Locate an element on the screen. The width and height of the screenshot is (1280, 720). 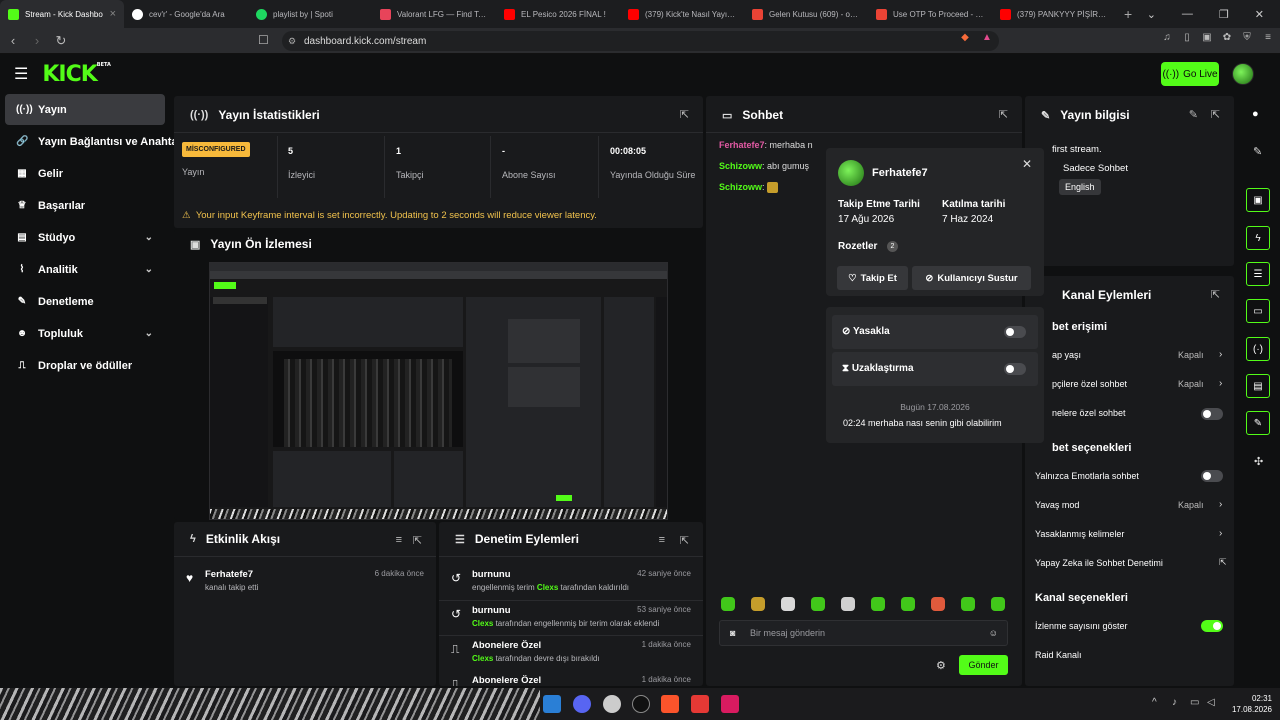
back-icon: ‹ is located at coordinates (13, 40).